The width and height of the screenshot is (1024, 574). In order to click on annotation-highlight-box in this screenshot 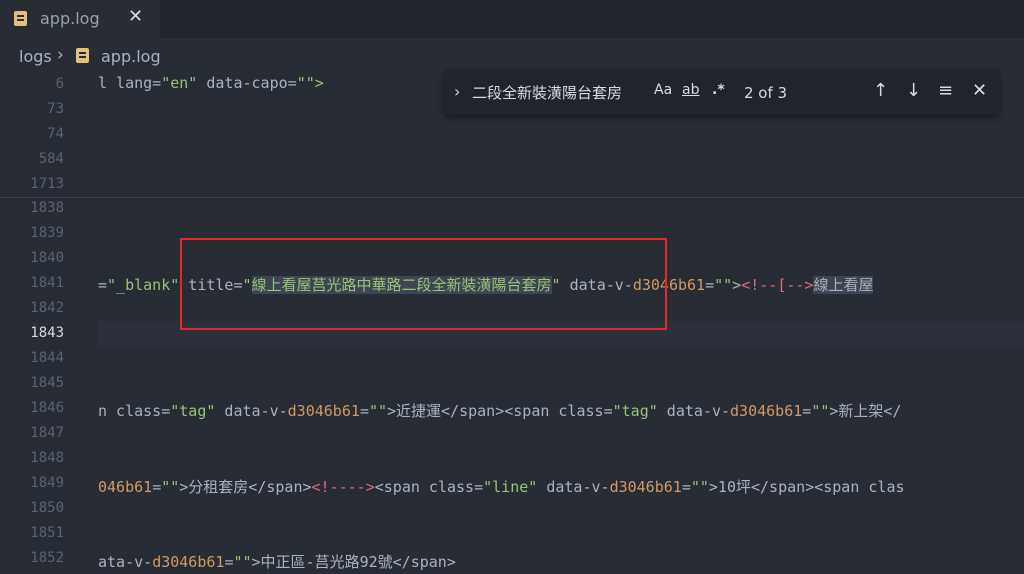, I will do `click(423, 284)`.